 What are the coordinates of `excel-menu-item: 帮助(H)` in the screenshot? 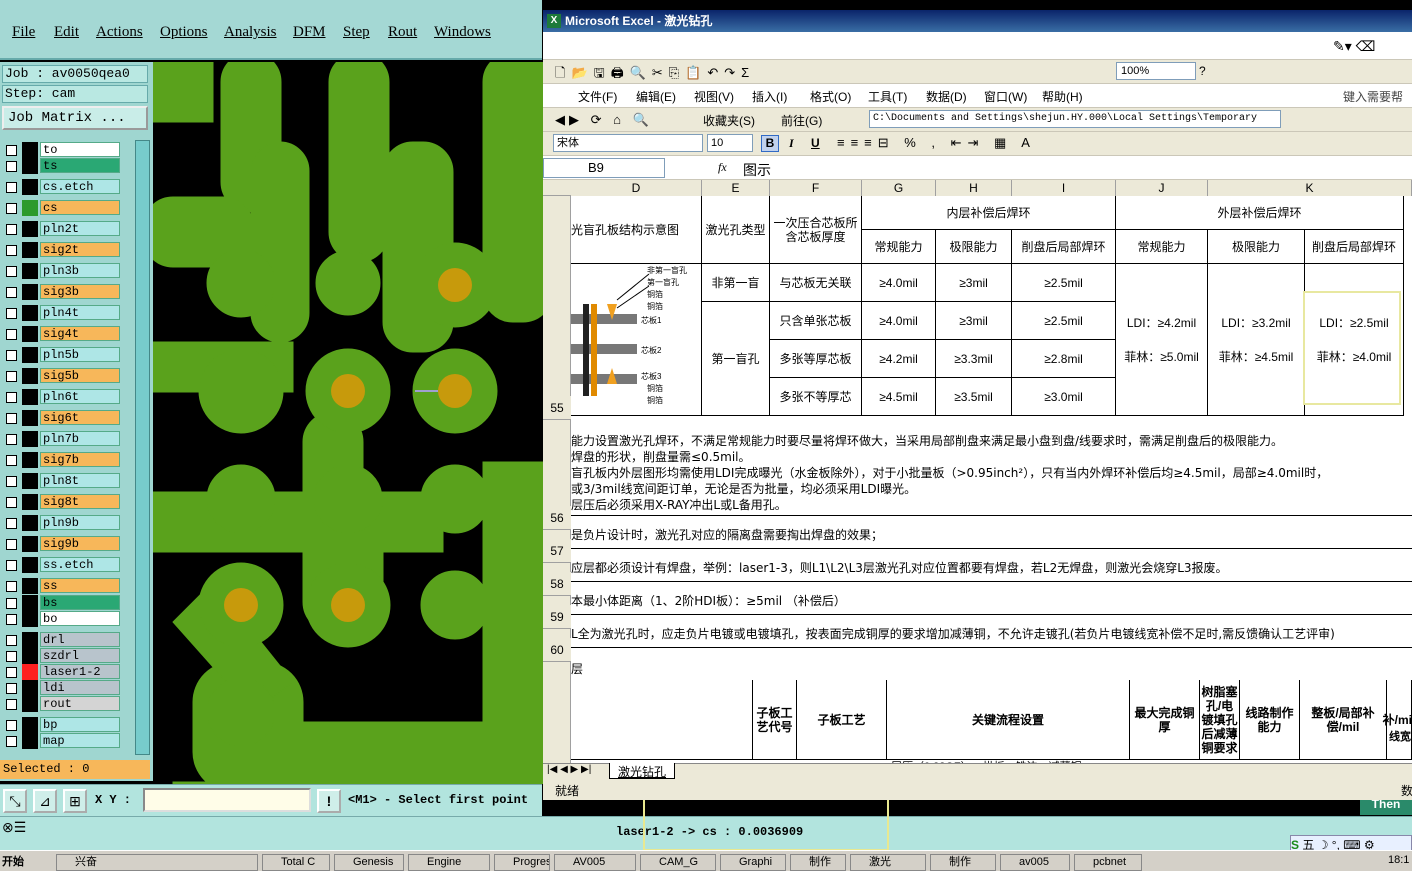 It's located at (1062, 96).